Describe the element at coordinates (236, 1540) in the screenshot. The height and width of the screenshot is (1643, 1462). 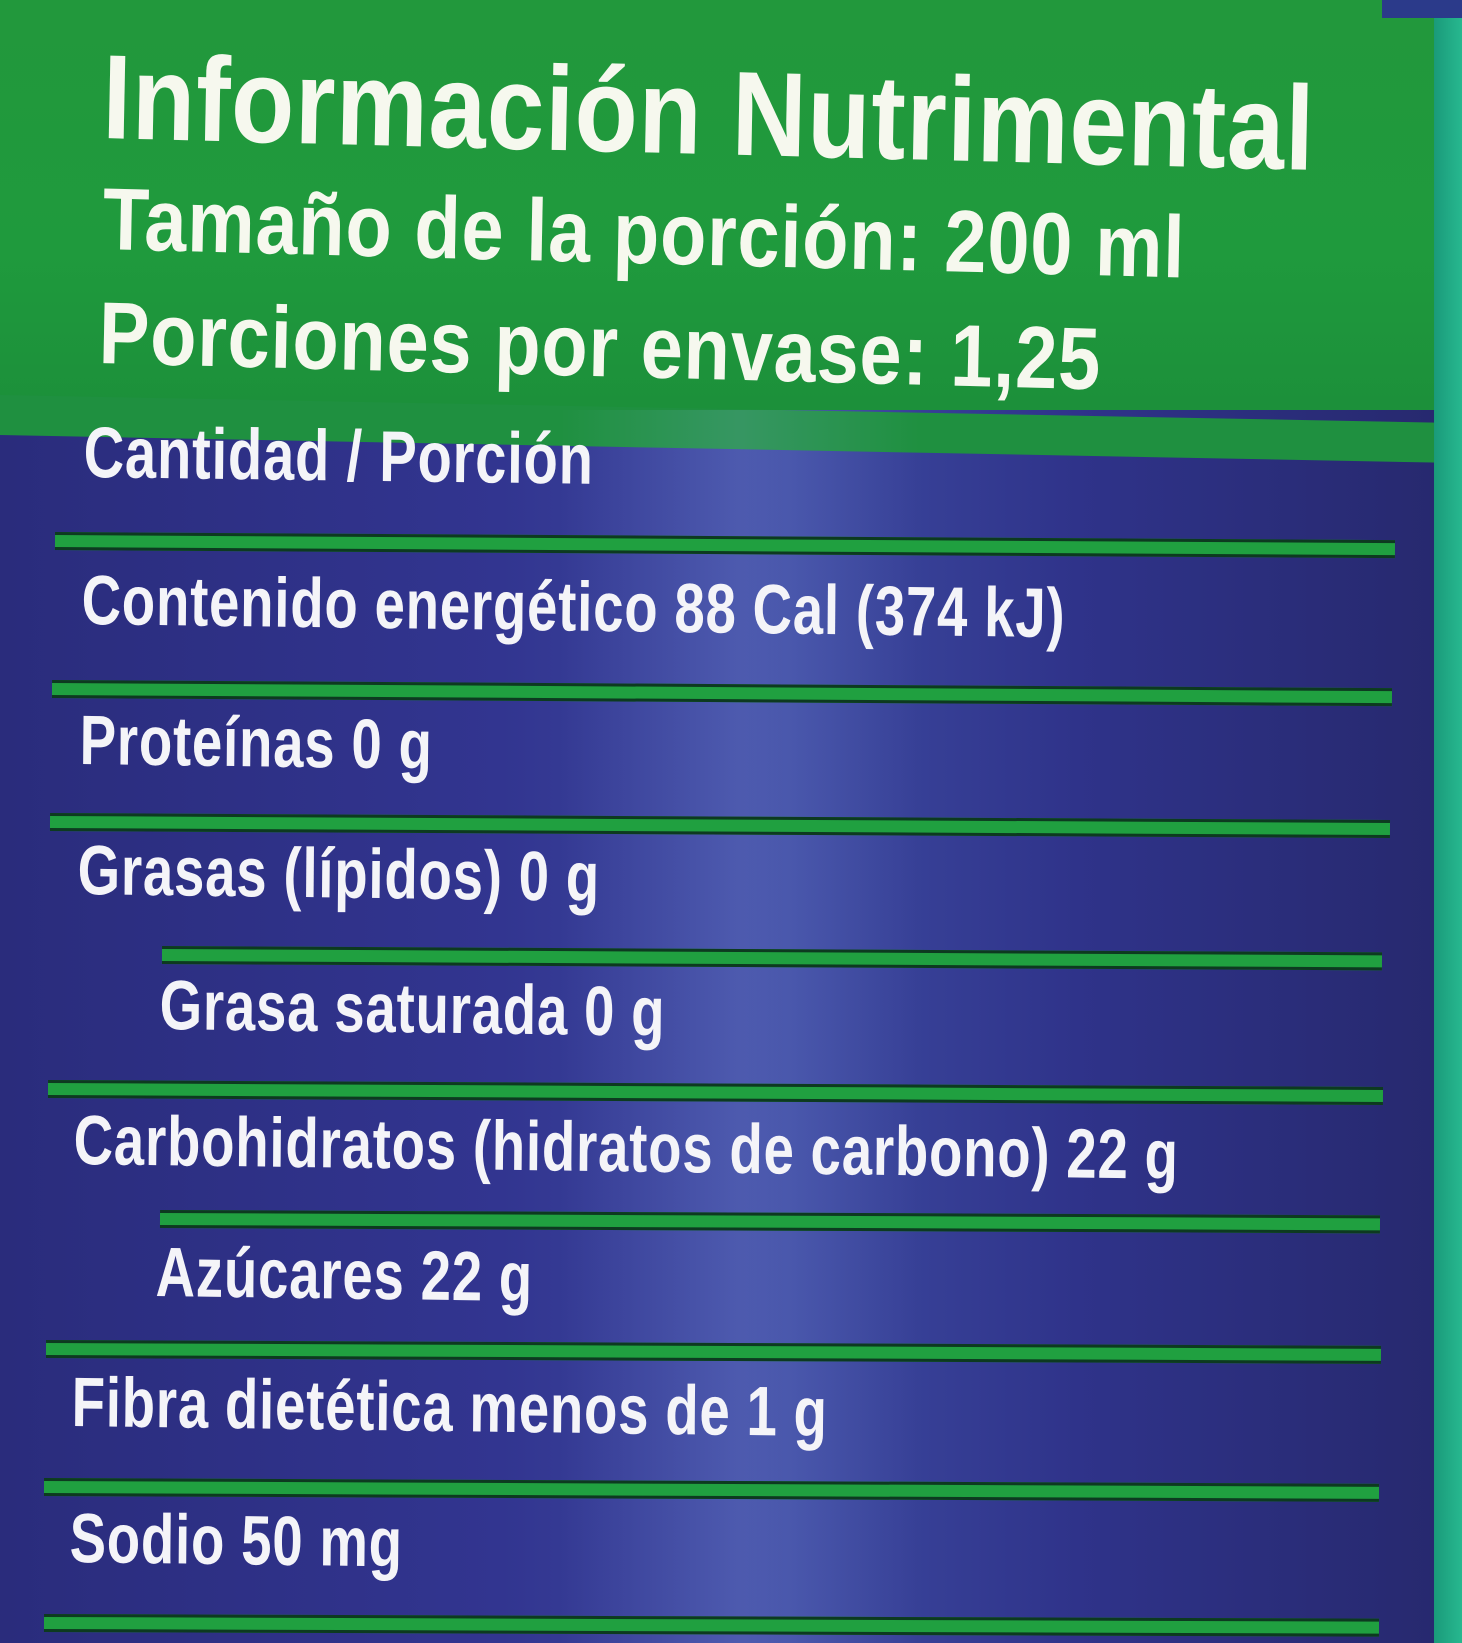
I see `nutrient-row-sodium: Sodio 50 mg` at that location.